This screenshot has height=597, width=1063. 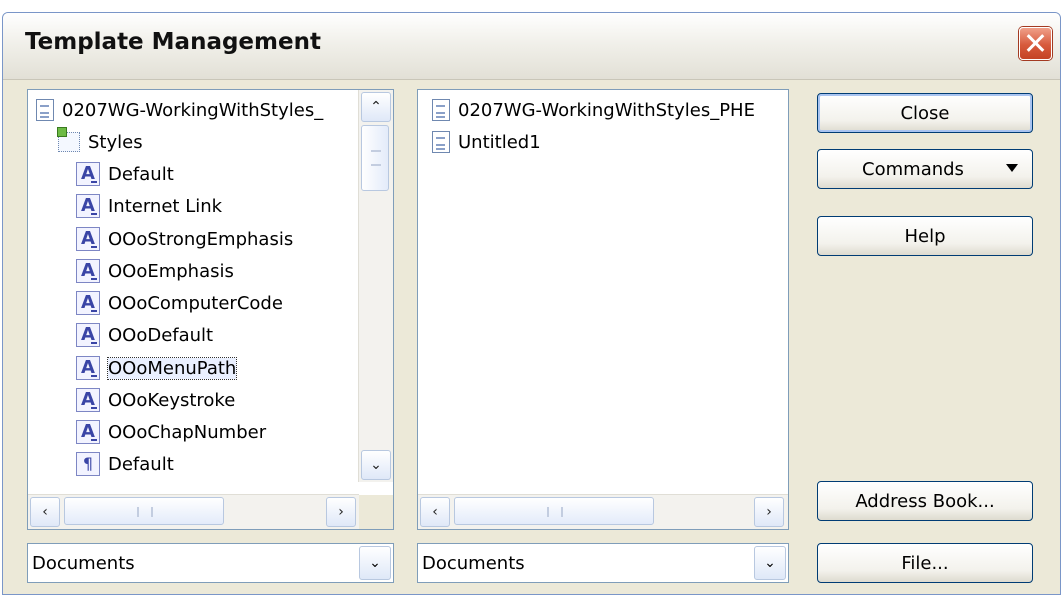 I want to click on list-item-label: OOoMenuPath, so click(x=172, y=368).